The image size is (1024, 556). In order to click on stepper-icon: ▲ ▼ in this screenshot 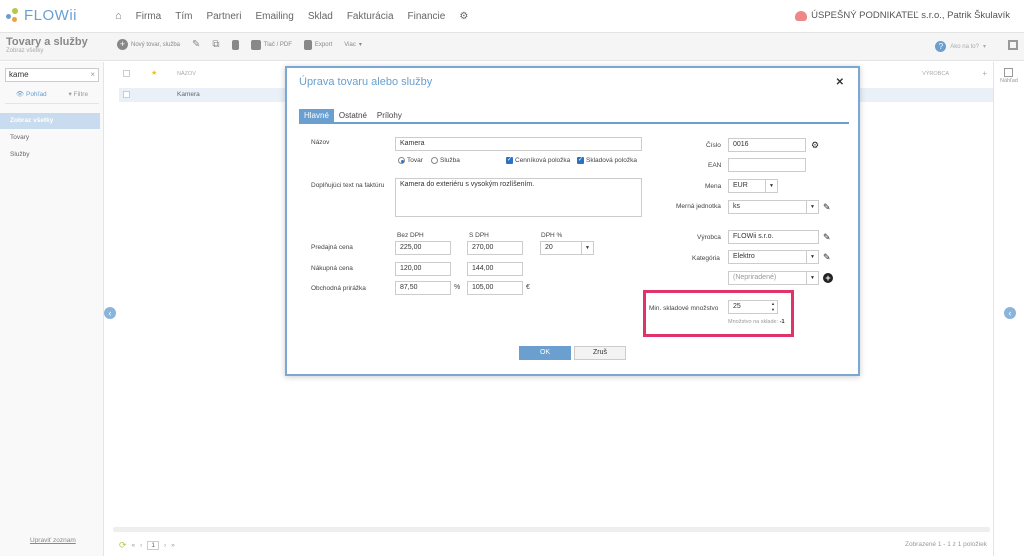, I will do `click(773, 307)`.